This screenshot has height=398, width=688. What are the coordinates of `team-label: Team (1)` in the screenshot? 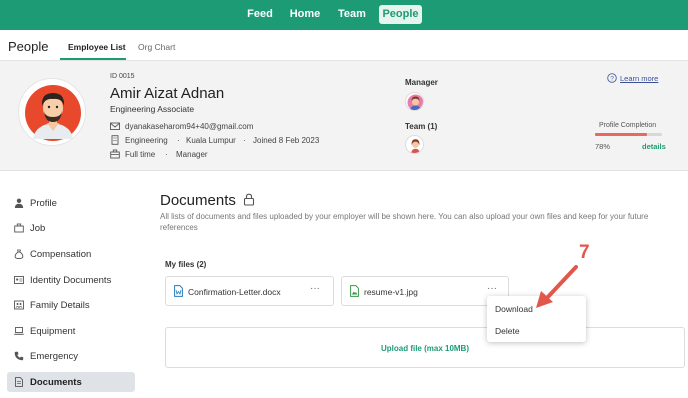 It's located at (421, 126).